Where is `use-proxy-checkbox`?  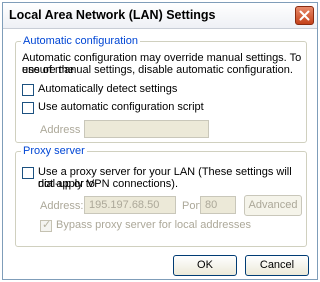 use-proxy-checkbox is located at coordinates (28, 173).